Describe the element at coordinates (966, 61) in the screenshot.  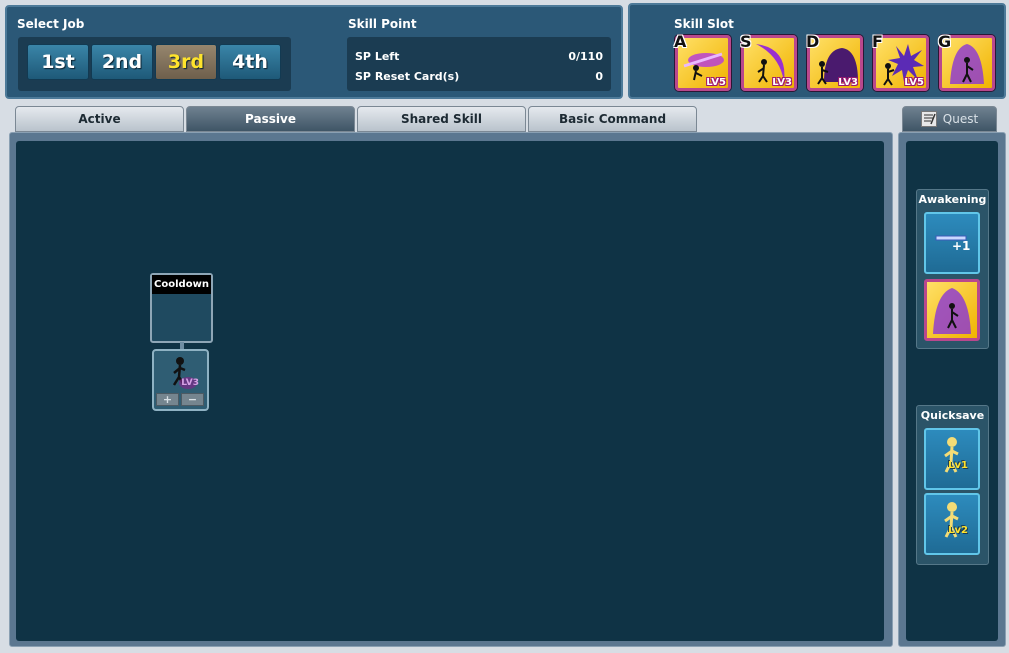
I see `skill-slot-g: G` at that location.